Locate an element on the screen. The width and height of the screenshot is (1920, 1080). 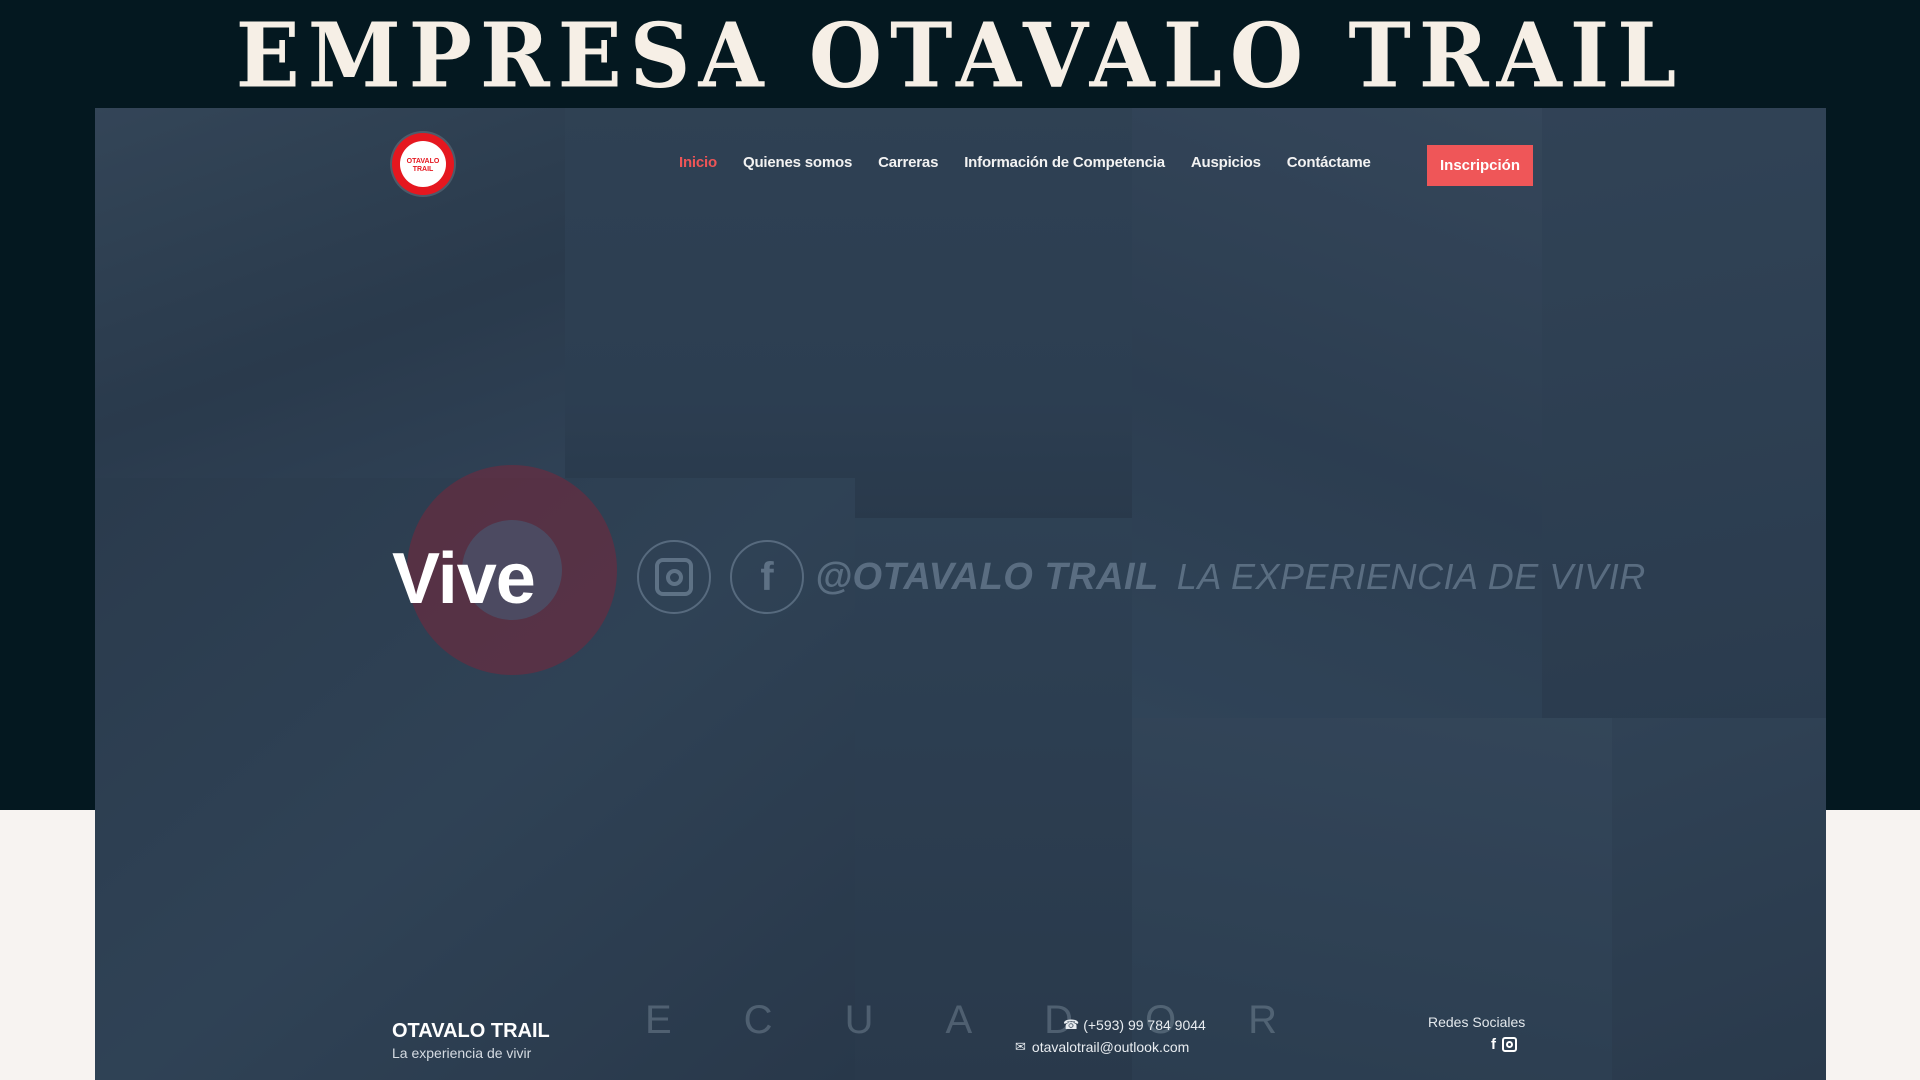
hero-tagline: @OTAVALO TRAIL LA EXPERIENCIA DE VIVIR is located at coordinates (1230, 577).